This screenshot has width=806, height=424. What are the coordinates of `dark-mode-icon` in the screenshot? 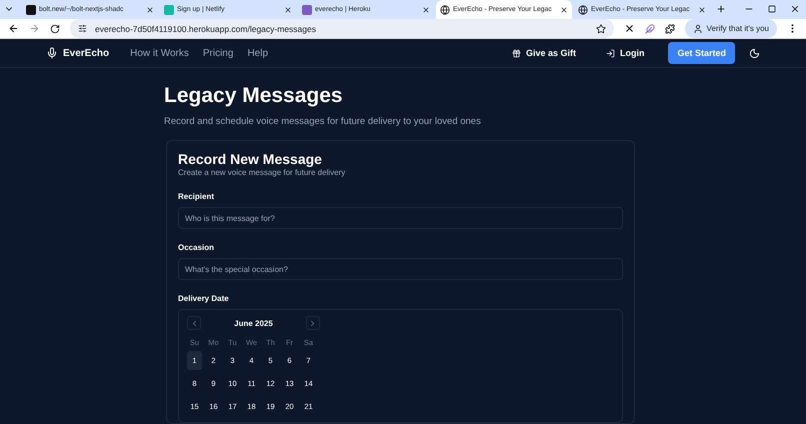 It's located at (754, 53).